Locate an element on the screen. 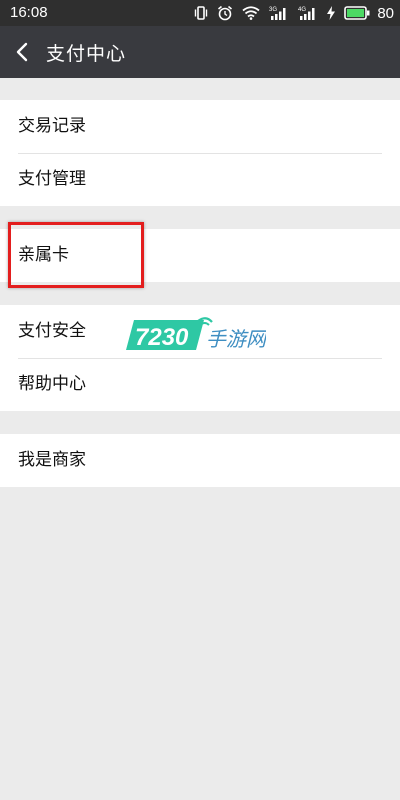  watermark-number: 7230 is located at coordinates (162, 337).